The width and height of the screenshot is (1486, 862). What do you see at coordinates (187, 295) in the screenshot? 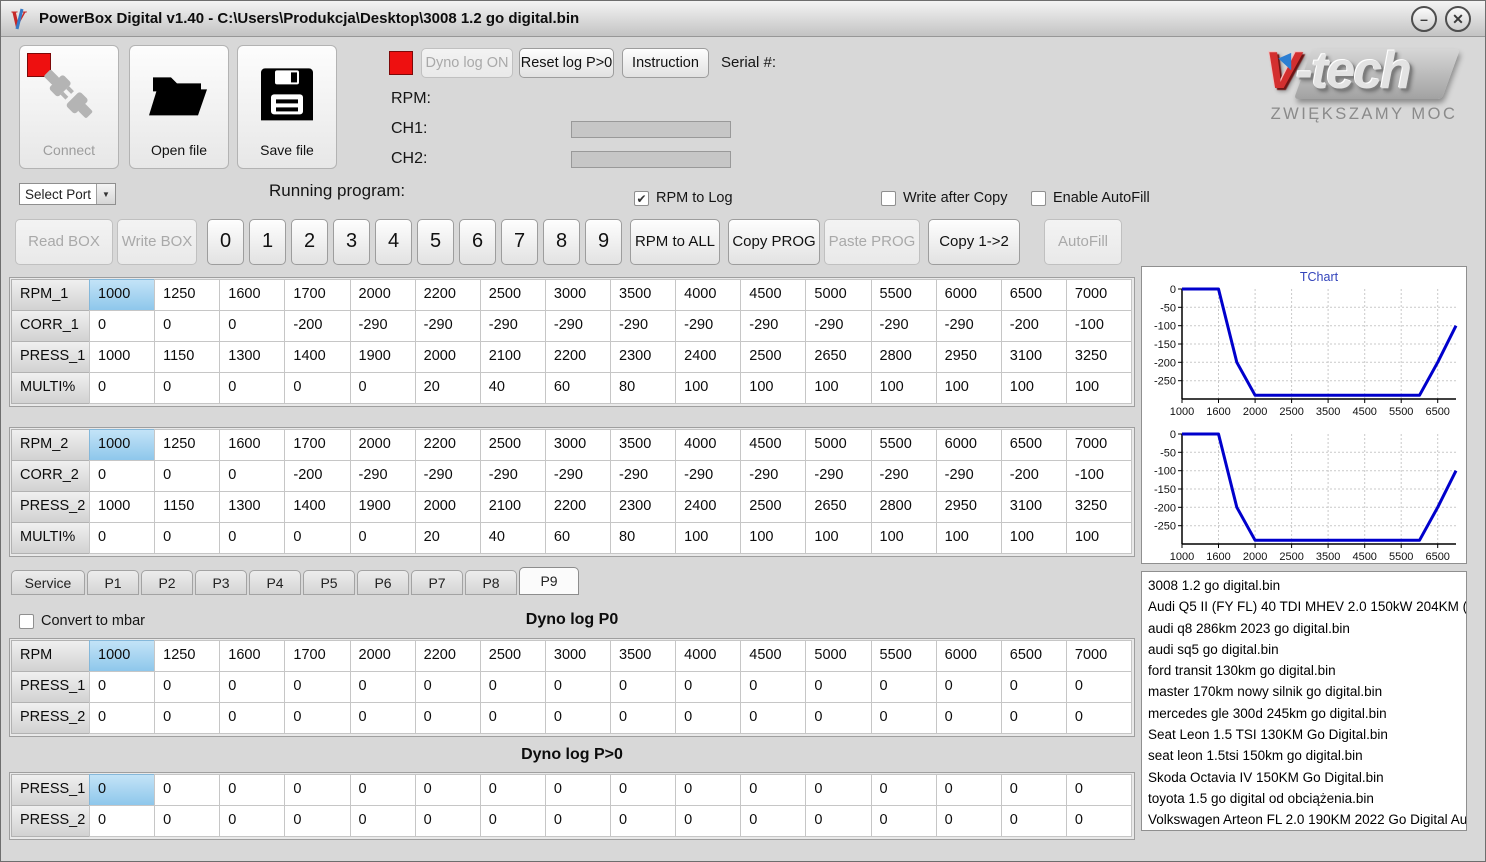
I see `grid-cell: 1250` at bounding box center [187, 295].